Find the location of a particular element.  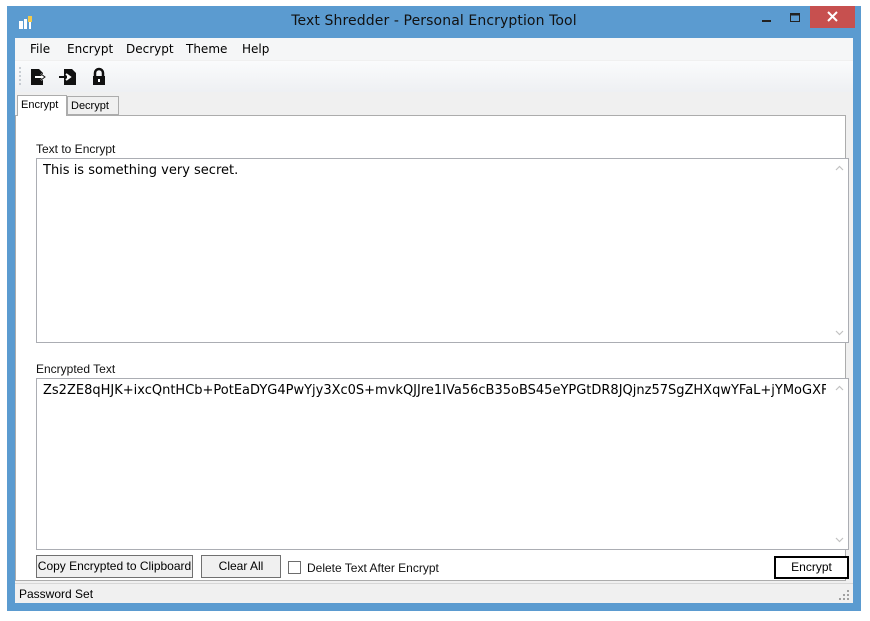

menu-bar: File Encrypt Decrypt Theme Help is located at coordinates (434, 49).